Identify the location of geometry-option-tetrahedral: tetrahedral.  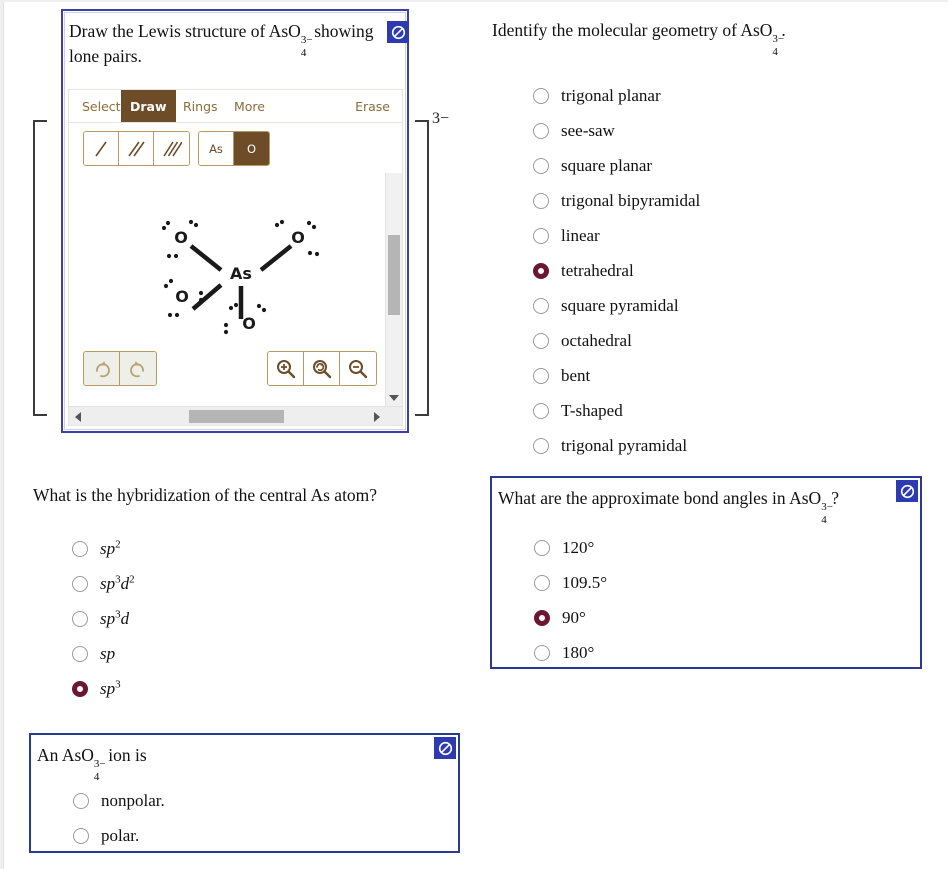
(616, 270).